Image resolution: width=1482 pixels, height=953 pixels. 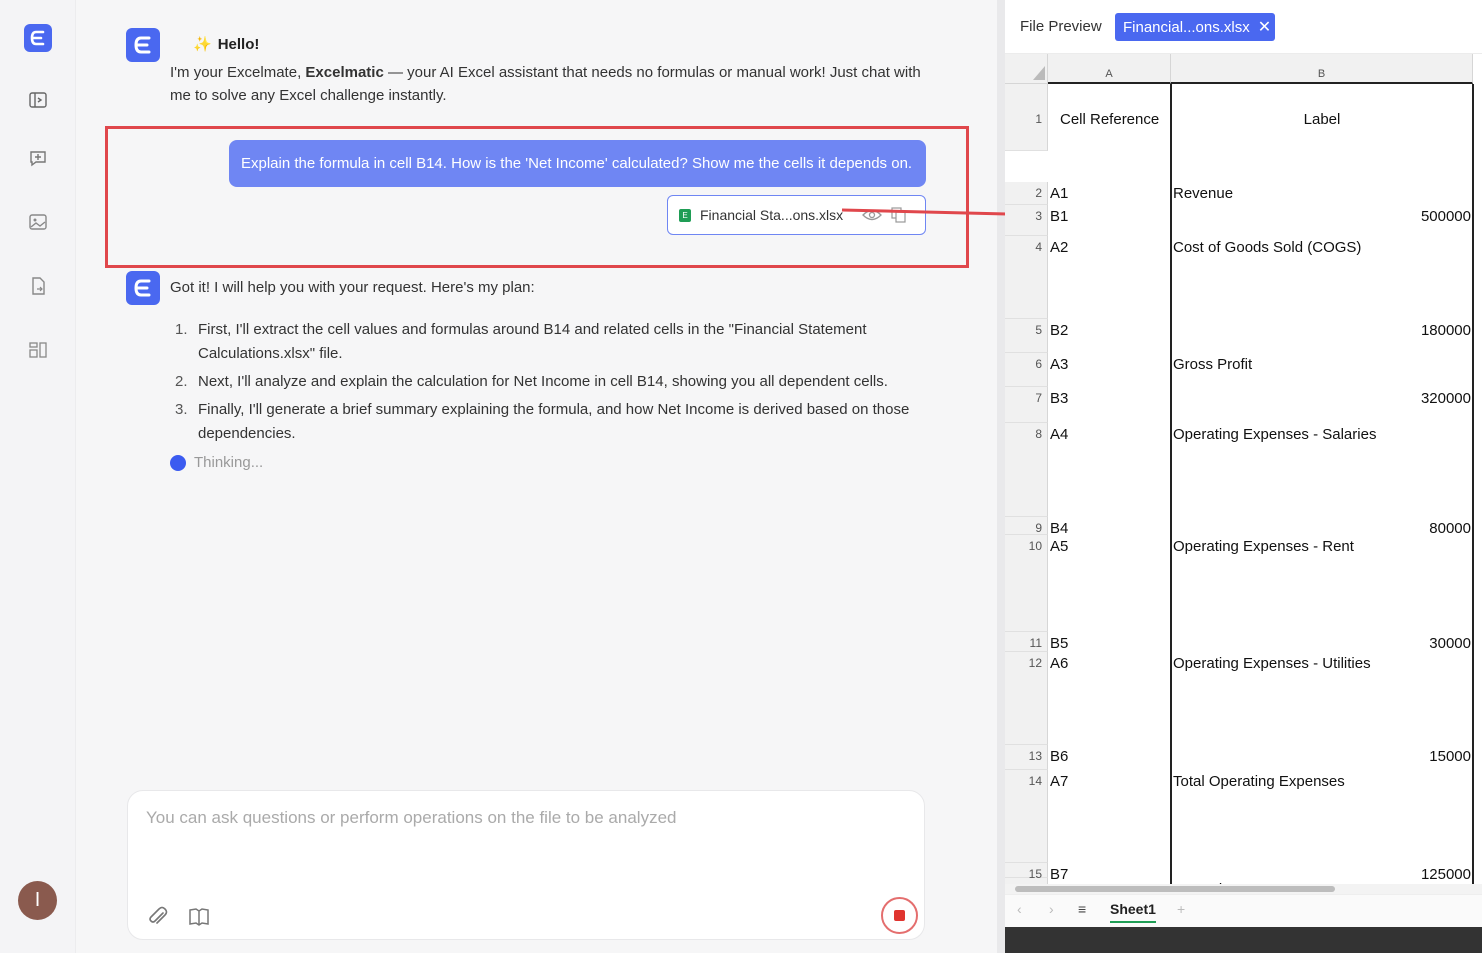 What do you see at coordinates (1059, 643) in the screenshot?
I see `cell-a: B5` at bounding box center [1059, 643].